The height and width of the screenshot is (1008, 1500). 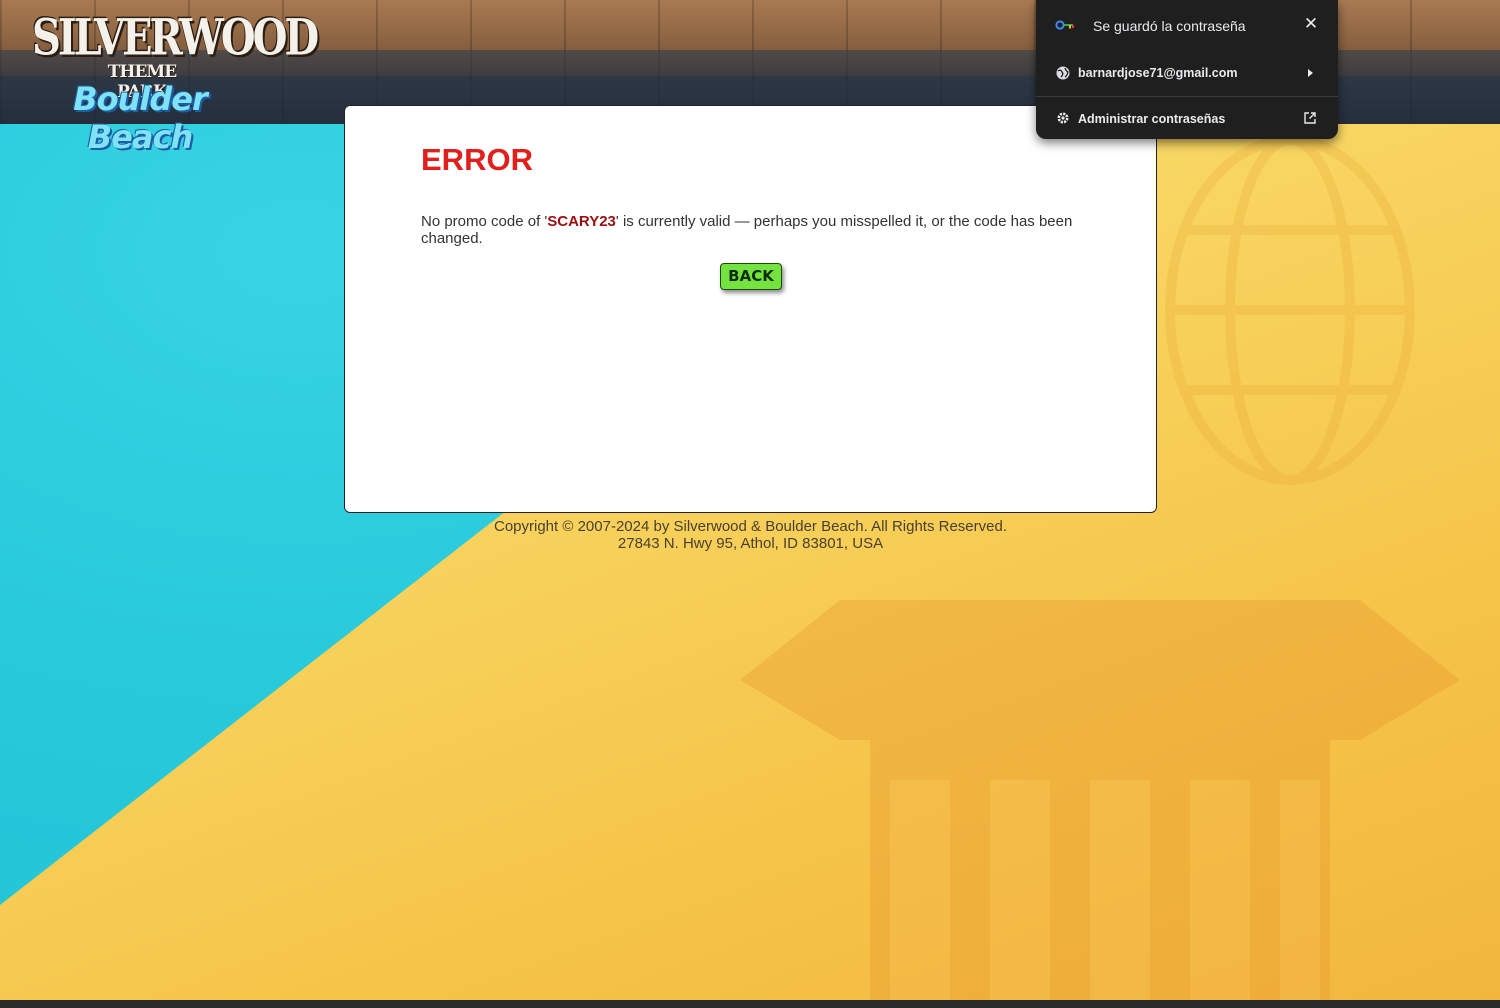 What do you see at coordinates (1158, 73) in the screenshot?
I see `saved-account-email: barnardjose71@gmail.com` at bounding box center [1158, 73].